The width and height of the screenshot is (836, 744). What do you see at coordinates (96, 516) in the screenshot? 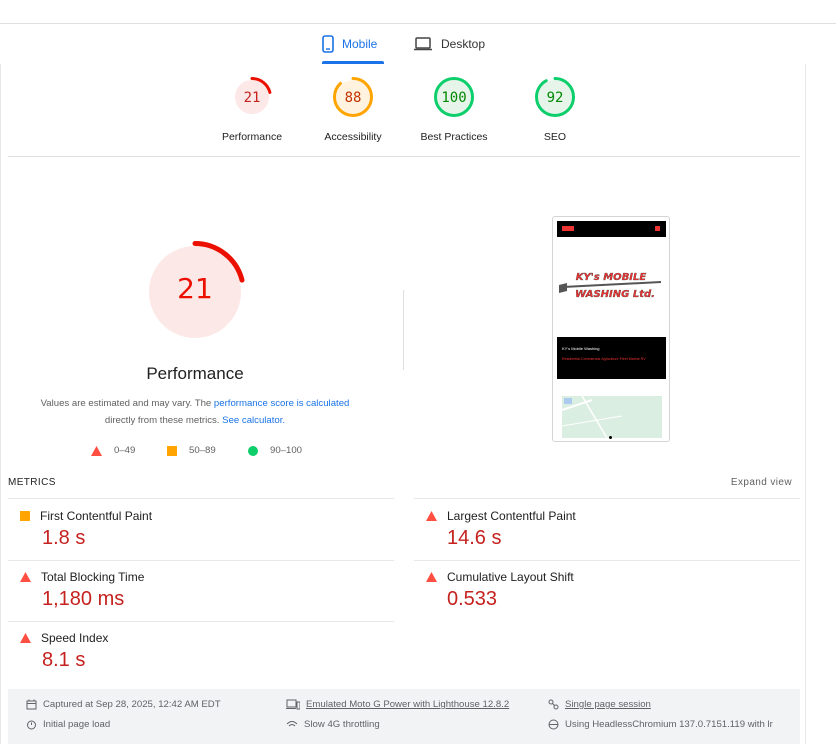
I see `metric-label: First Contentful Paint` at bounding box center [96, 516].